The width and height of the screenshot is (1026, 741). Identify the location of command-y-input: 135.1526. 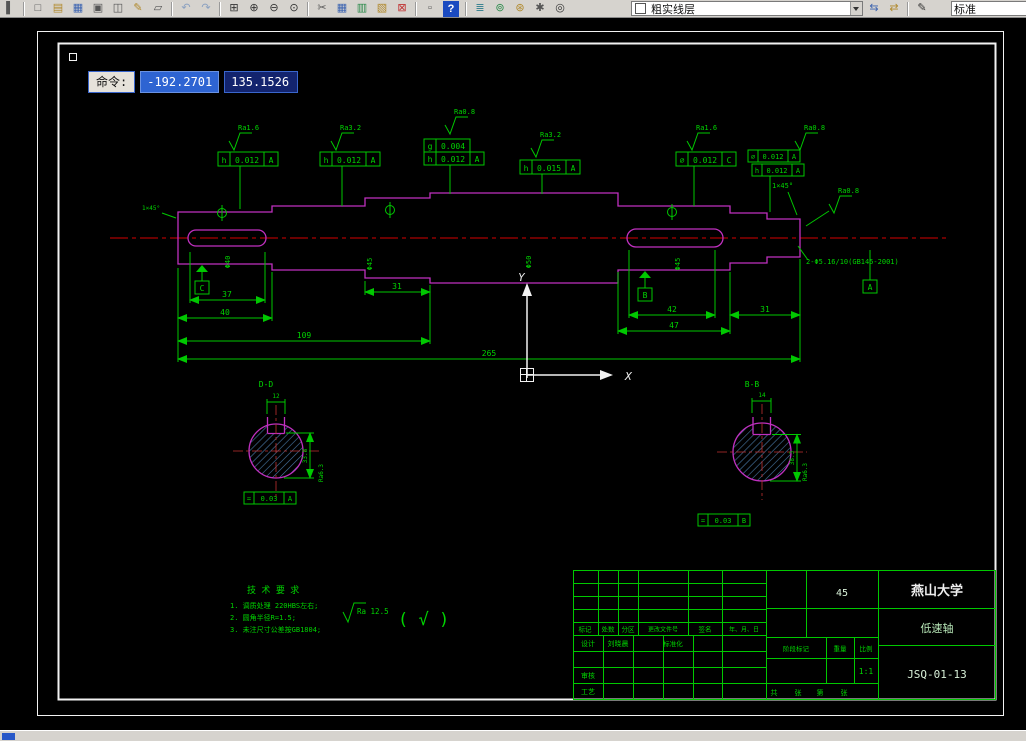
(261, 82).